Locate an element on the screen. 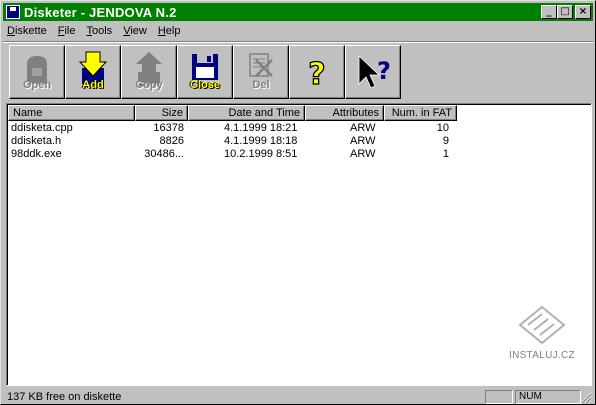  status-message: 137 KB free on diskette is located at coordinates (64, 397).